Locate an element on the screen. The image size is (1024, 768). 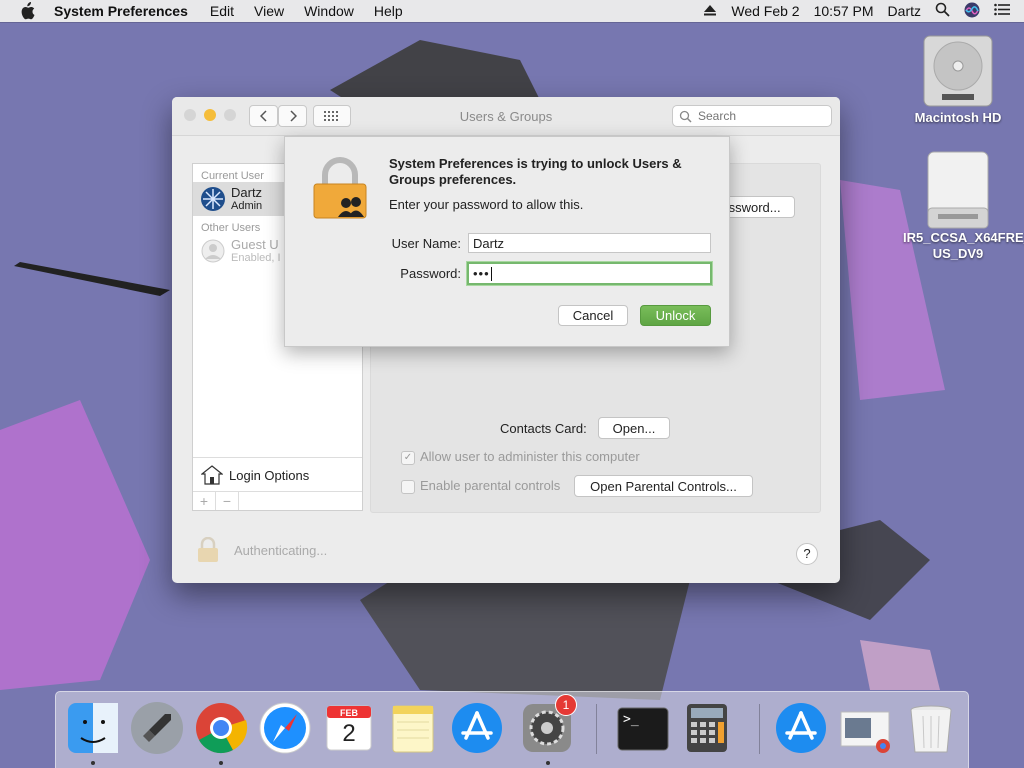
chrome-icon is located at coordinates (222, 728).